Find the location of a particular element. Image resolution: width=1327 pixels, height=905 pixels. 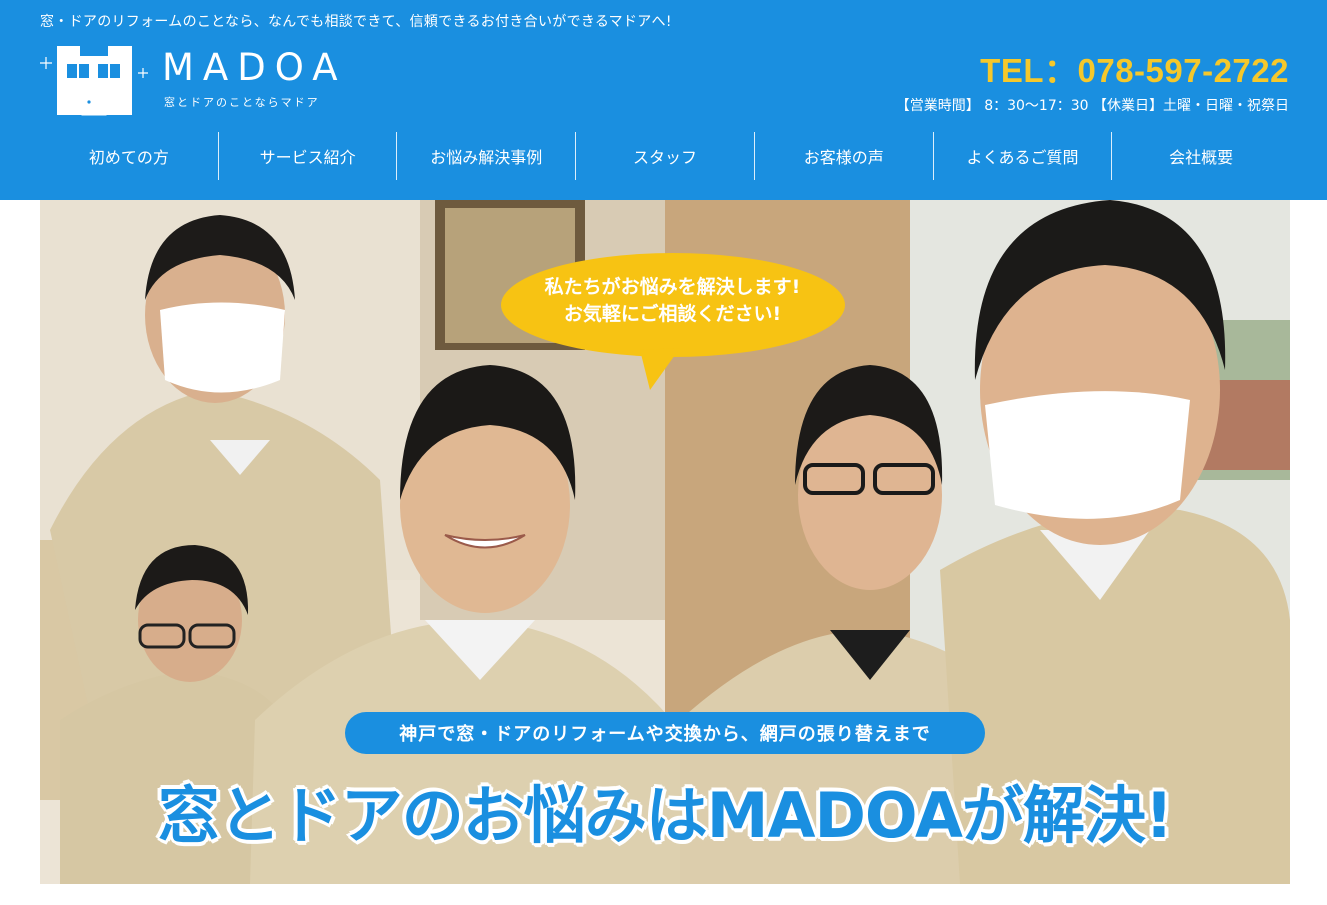

nav-item-staff: スタッフ is located at coordinates (664, 156).